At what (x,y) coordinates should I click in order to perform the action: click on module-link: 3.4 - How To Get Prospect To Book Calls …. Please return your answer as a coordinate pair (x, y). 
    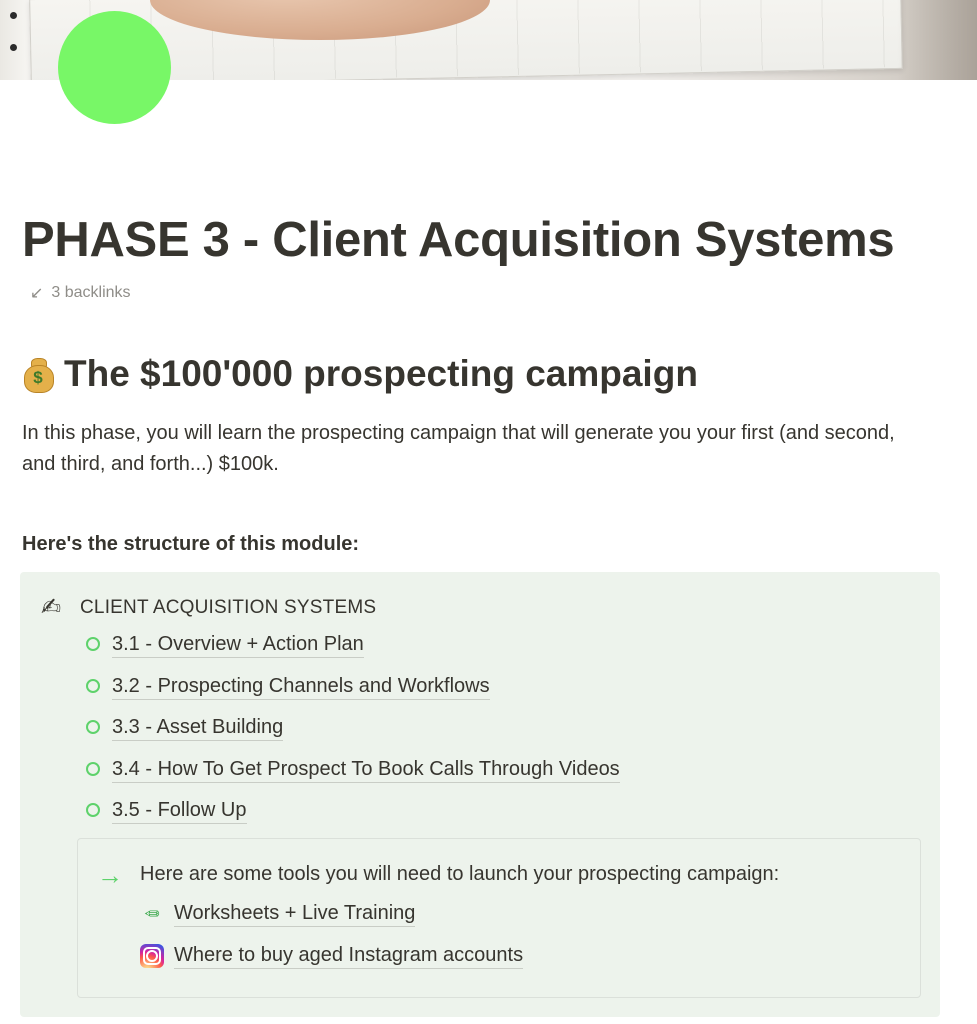
    Looking at the image, I should click on (366, 770).